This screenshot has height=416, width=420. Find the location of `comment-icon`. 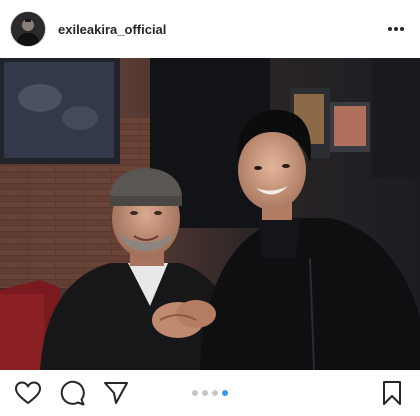

comment-icon is located at coordinates (72, 393).